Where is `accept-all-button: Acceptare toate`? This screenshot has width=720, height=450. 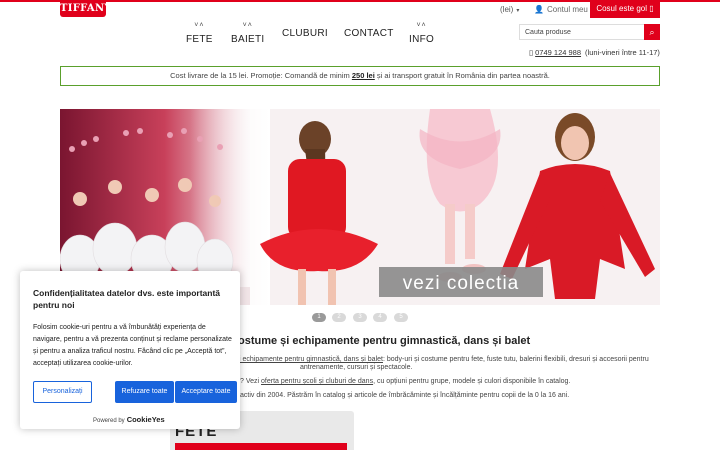
accept-all-button: Acceptare toate is located at coordinates (206, 392).